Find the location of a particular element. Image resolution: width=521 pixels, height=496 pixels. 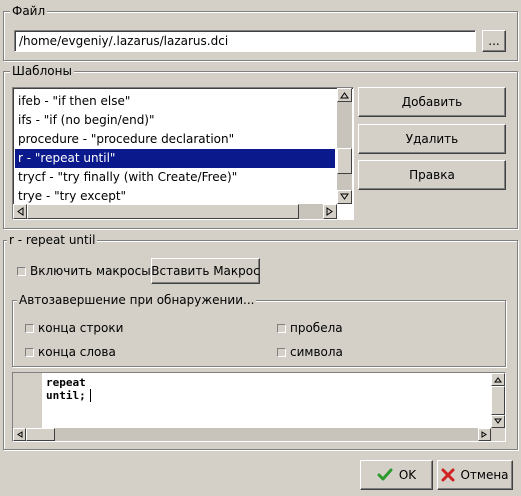

x-icon is located at coordinates (448, 475).